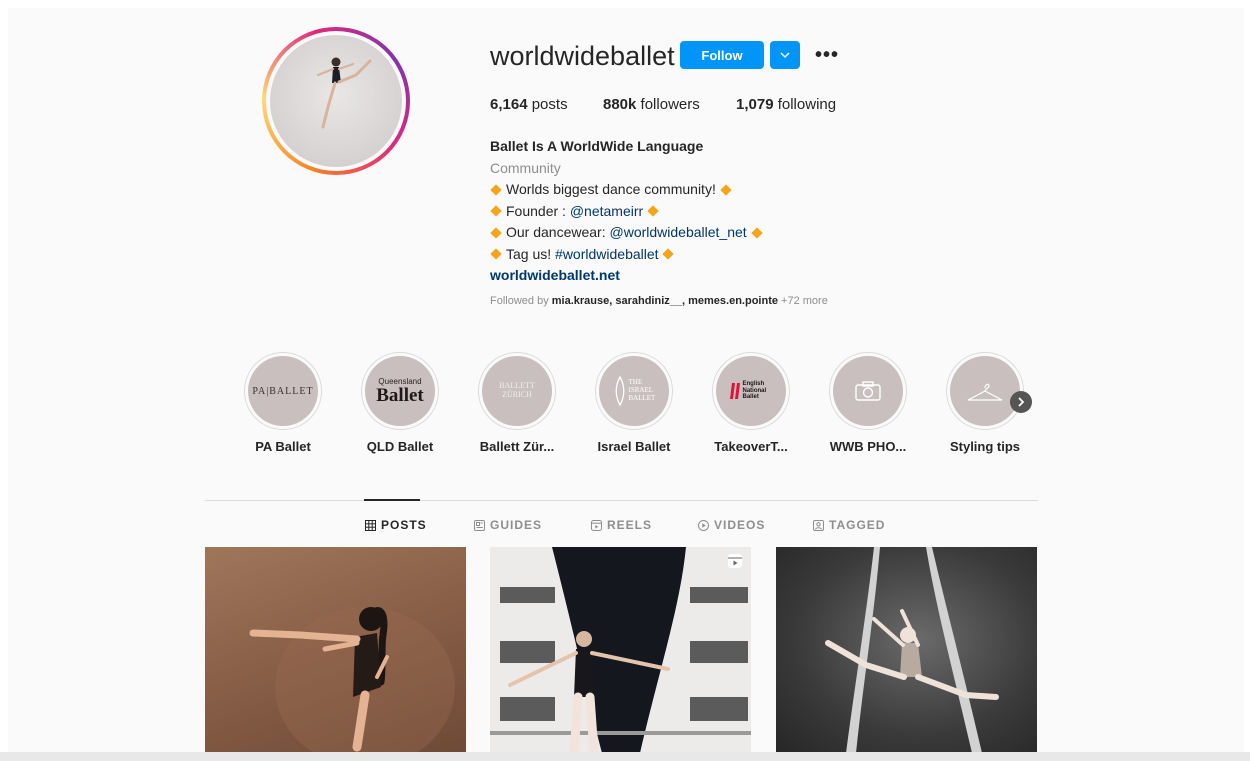 The image size is (1250, 761). I want to click on profile-full-name: Ballet Is A WorldWide Language, so click(597, 146).